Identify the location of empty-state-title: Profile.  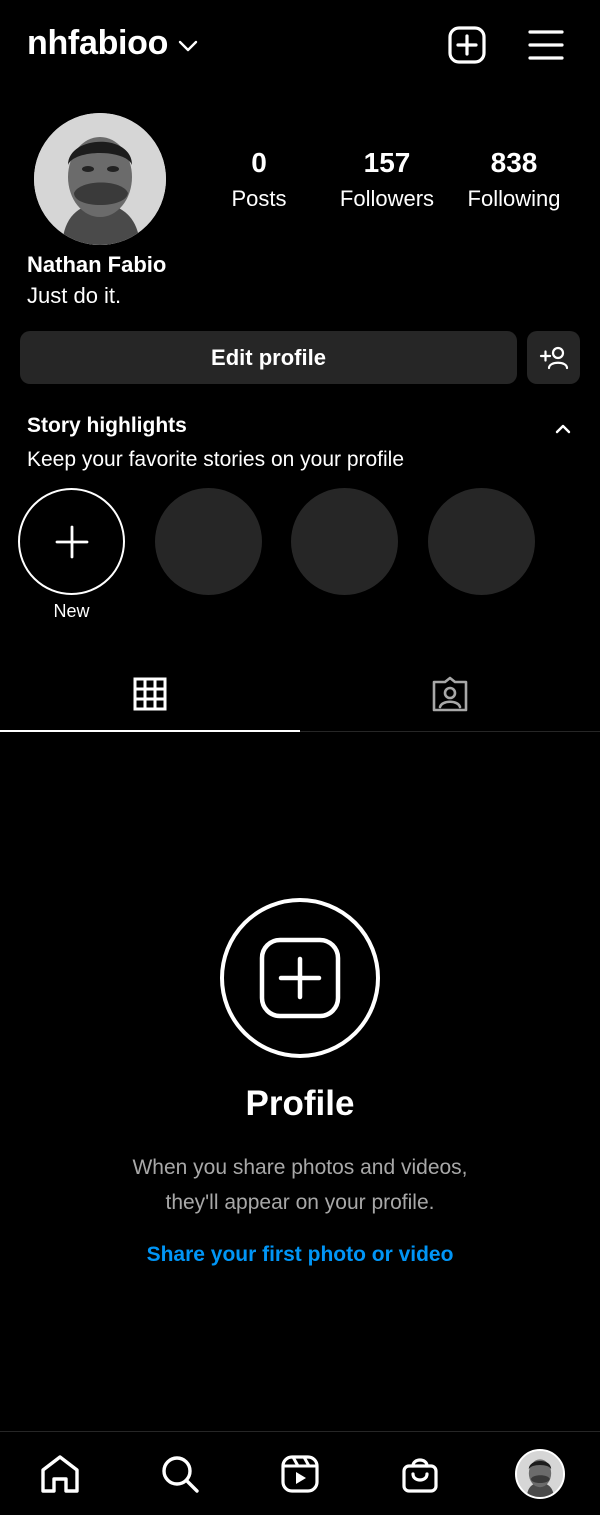
(300, 1103).